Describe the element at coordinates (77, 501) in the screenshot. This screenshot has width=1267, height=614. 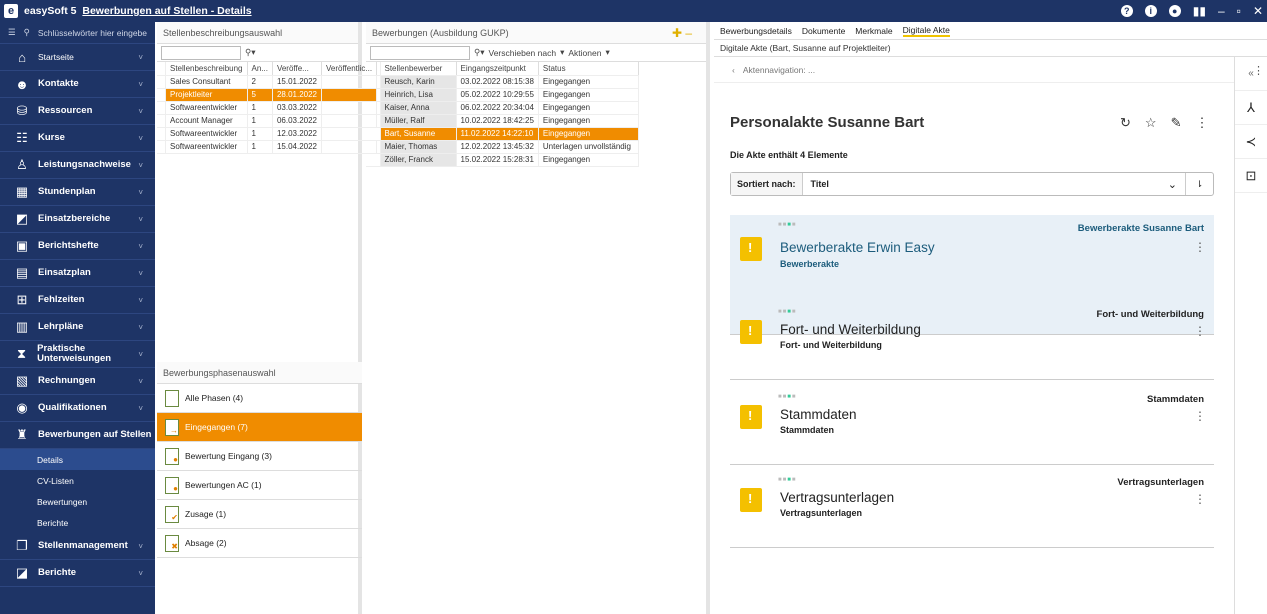
I see `sidebar-subitem: Bewertungen` at that location.